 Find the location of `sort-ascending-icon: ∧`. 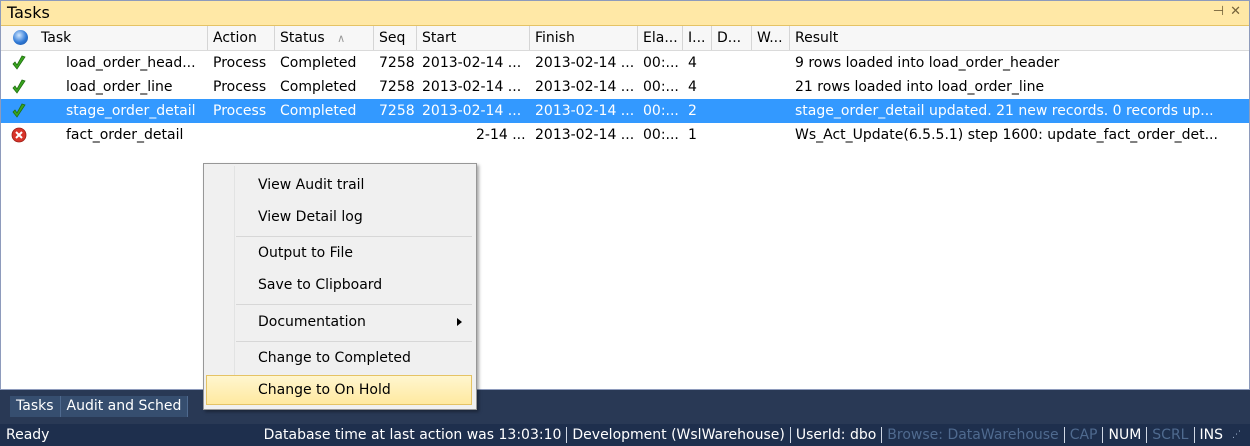

sort-ascending-icon: ∧ is located at coordinates (341, 38).